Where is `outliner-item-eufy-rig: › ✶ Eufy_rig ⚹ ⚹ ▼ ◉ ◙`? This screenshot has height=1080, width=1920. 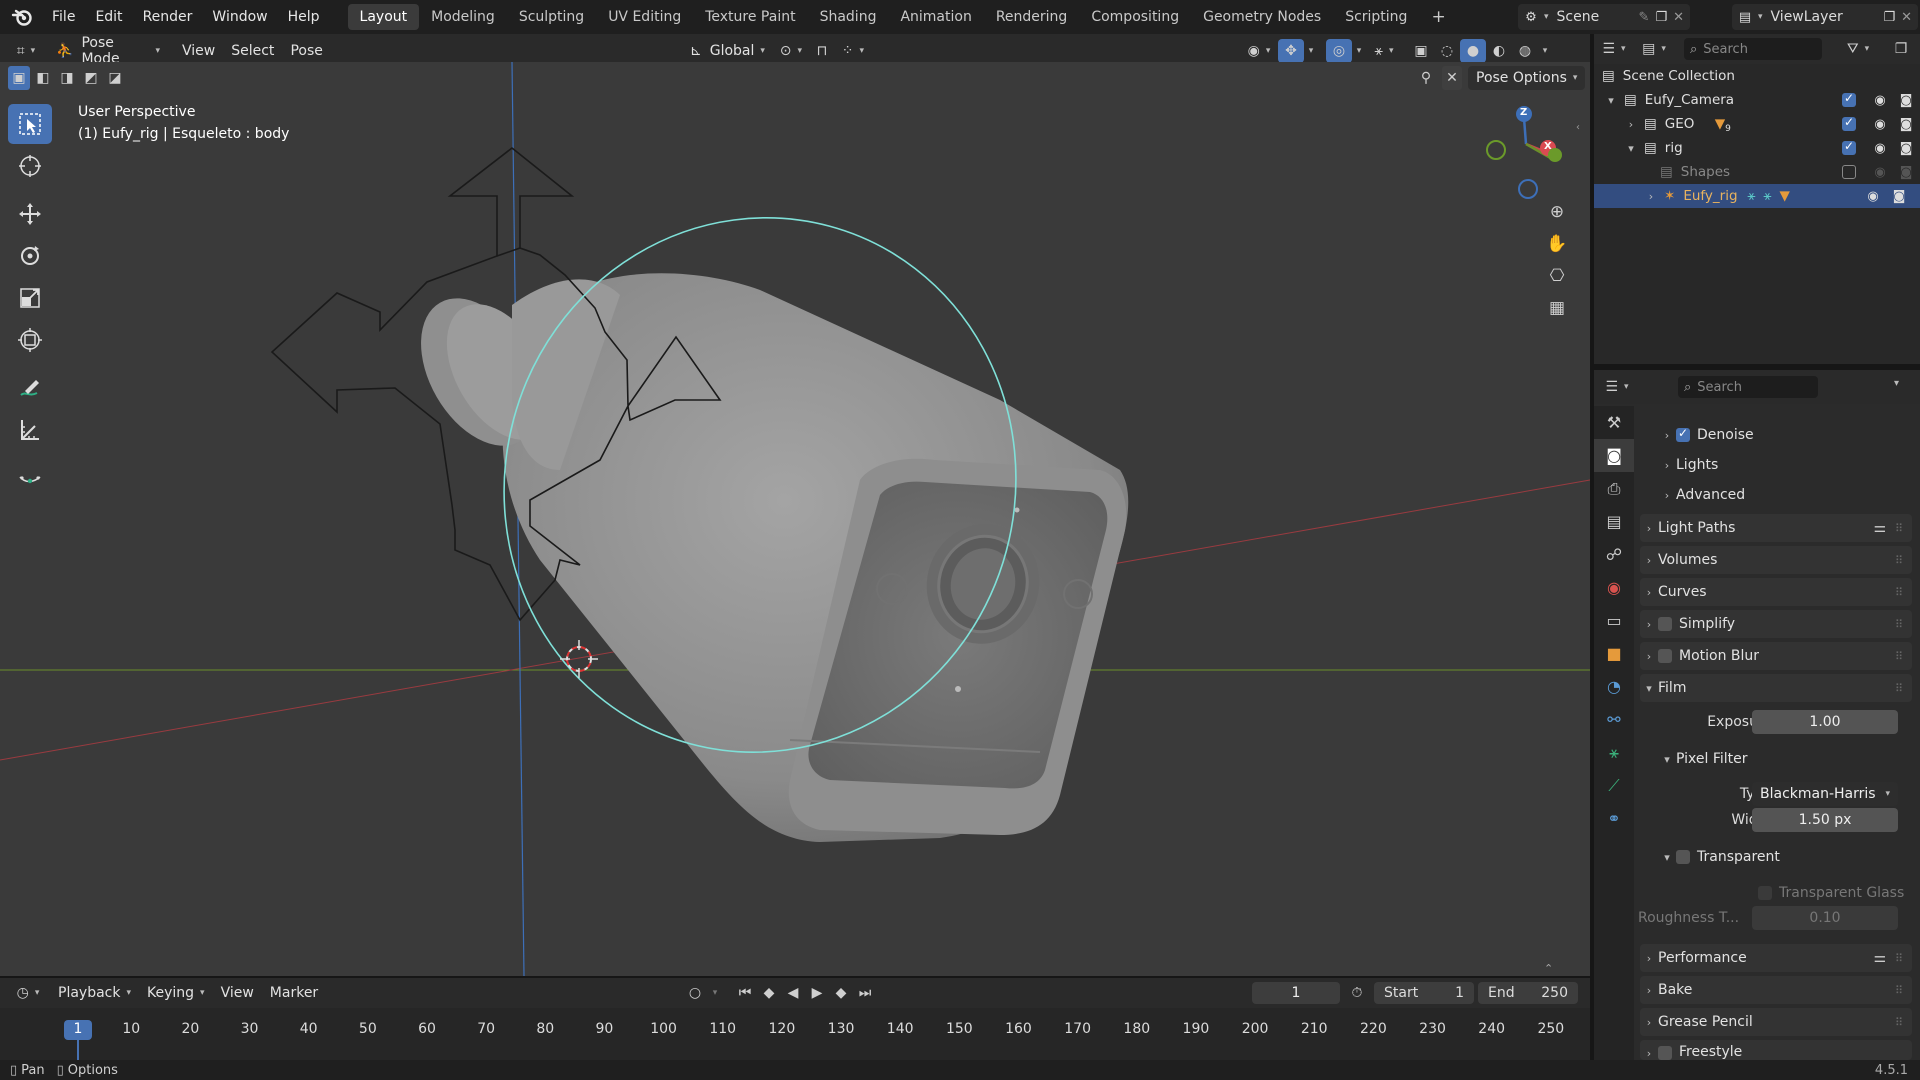 outliner-item-eufy-rig: › ✶ Eufy_rig ⚹ ⚹ ▼ ◉ ◙ is located at coordinates (1757, 196).